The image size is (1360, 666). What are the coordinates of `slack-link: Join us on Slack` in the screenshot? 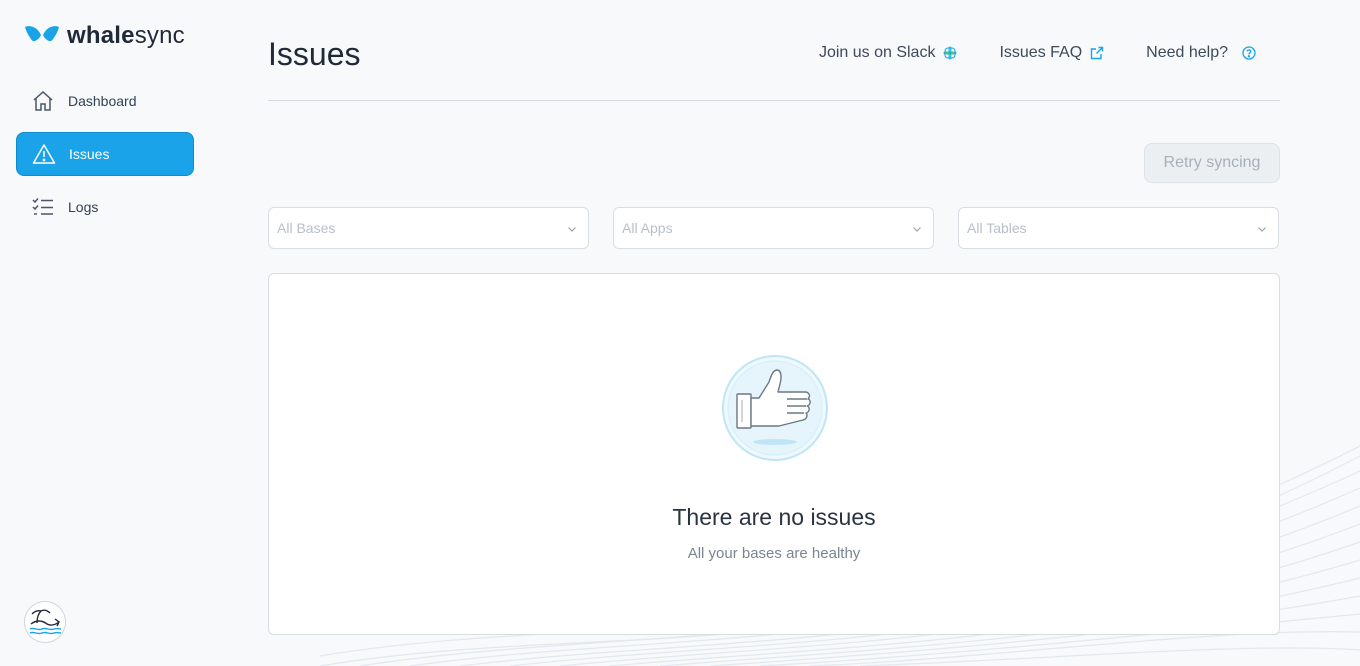 It's located at (888, 53).